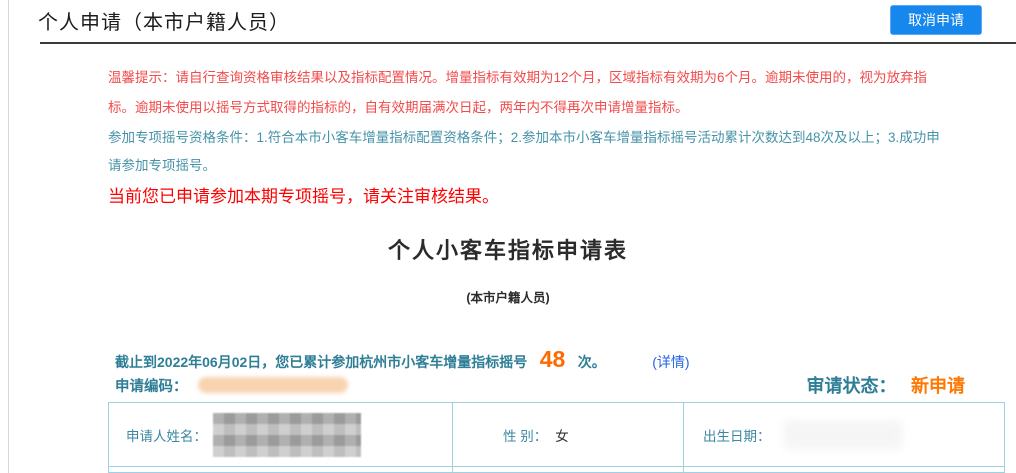 This screenshot has height=473, width=1016. I want to click on review-status-label: 审请状态：, so click(851, 386).